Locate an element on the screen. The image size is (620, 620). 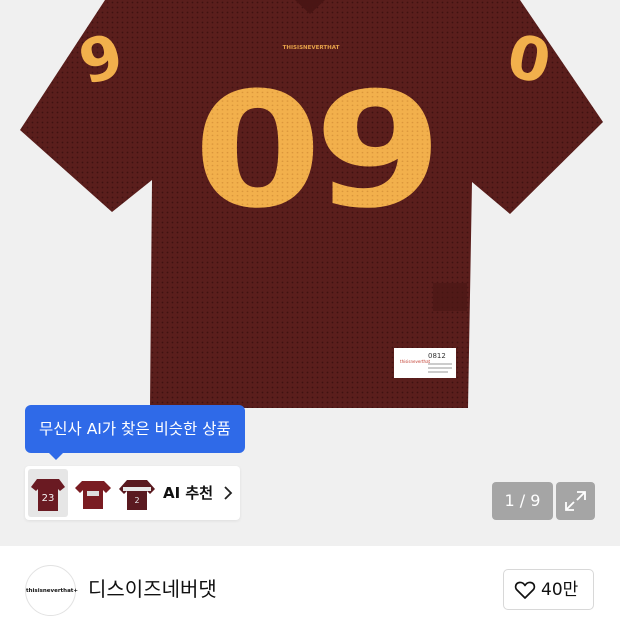
svg-text: 23 is located at coordinates (48, 498).